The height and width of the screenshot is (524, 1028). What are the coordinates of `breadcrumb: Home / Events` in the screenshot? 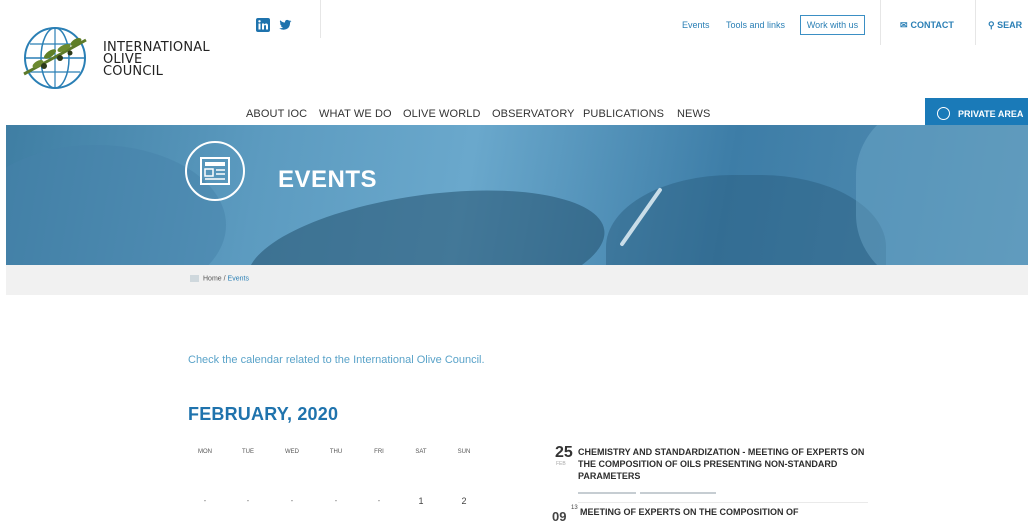 It's located at (219, 278).